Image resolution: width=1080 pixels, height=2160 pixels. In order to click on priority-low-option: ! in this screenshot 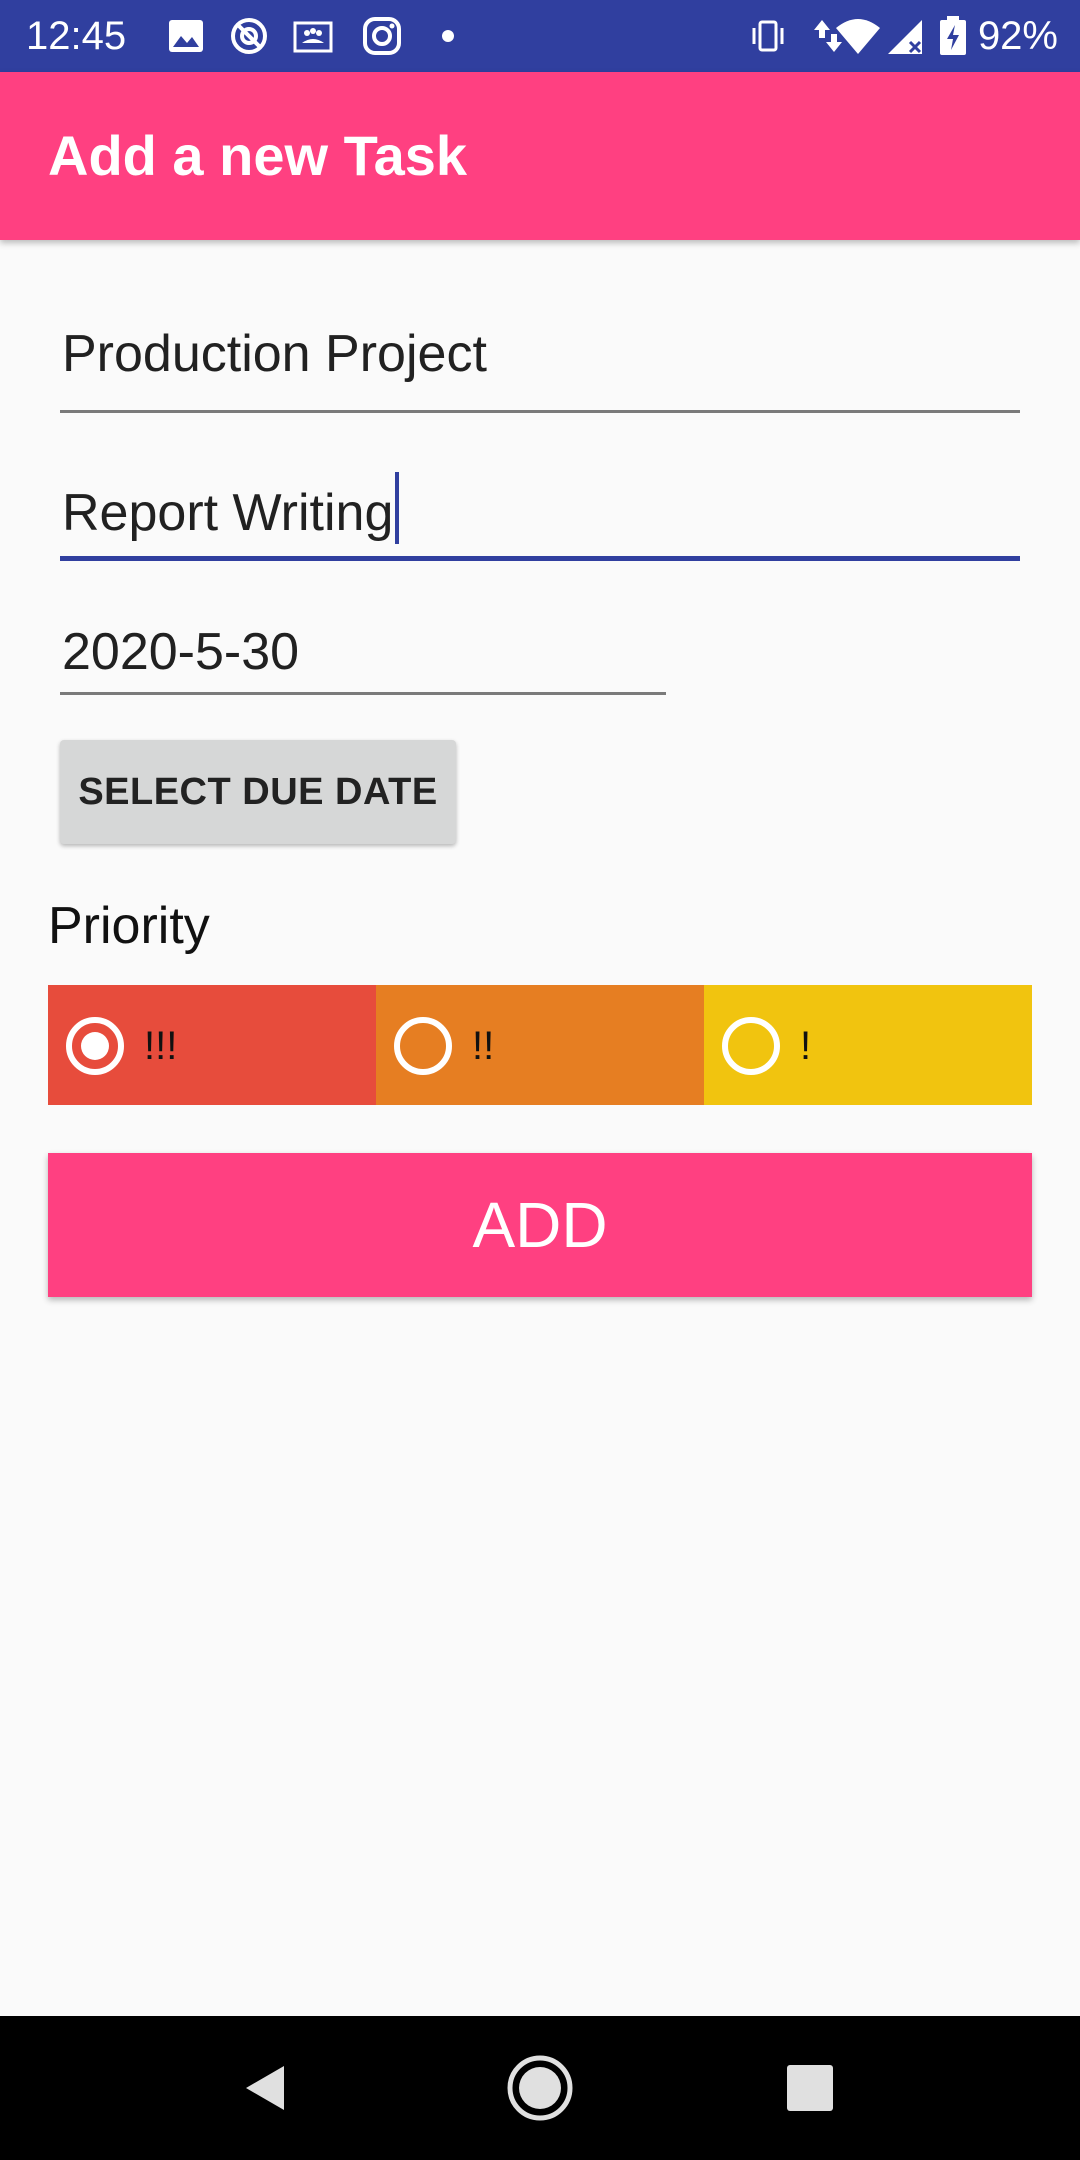, I will do `click(868, 1045)`.